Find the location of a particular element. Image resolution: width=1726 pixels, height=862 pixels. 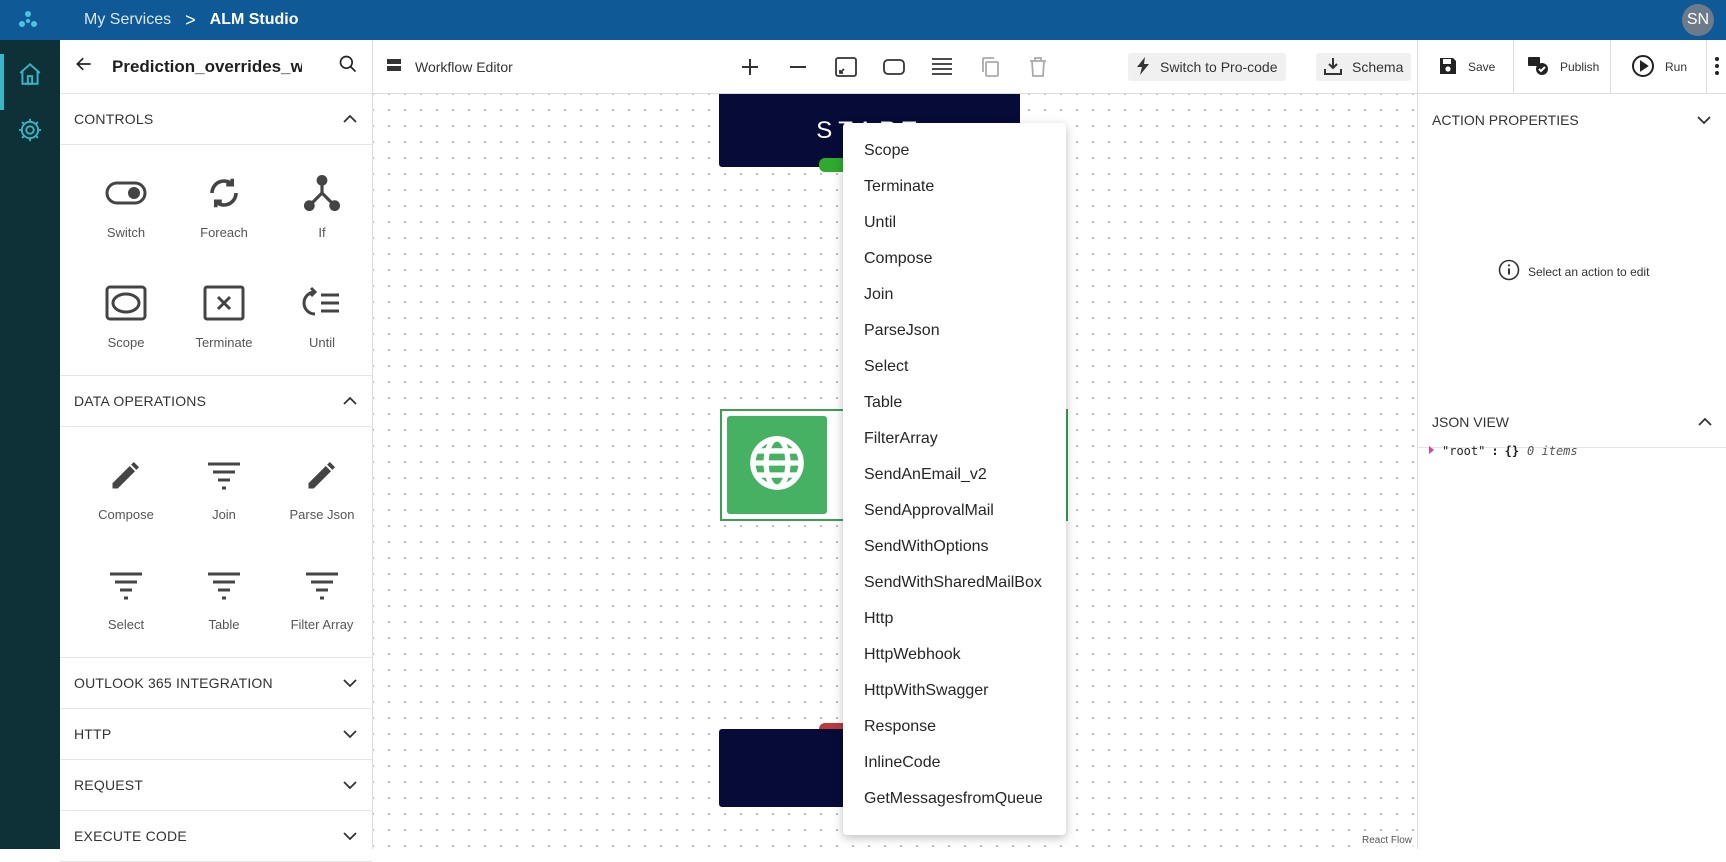

tile-foreach: Foreach is located at coordinates (224, 210).